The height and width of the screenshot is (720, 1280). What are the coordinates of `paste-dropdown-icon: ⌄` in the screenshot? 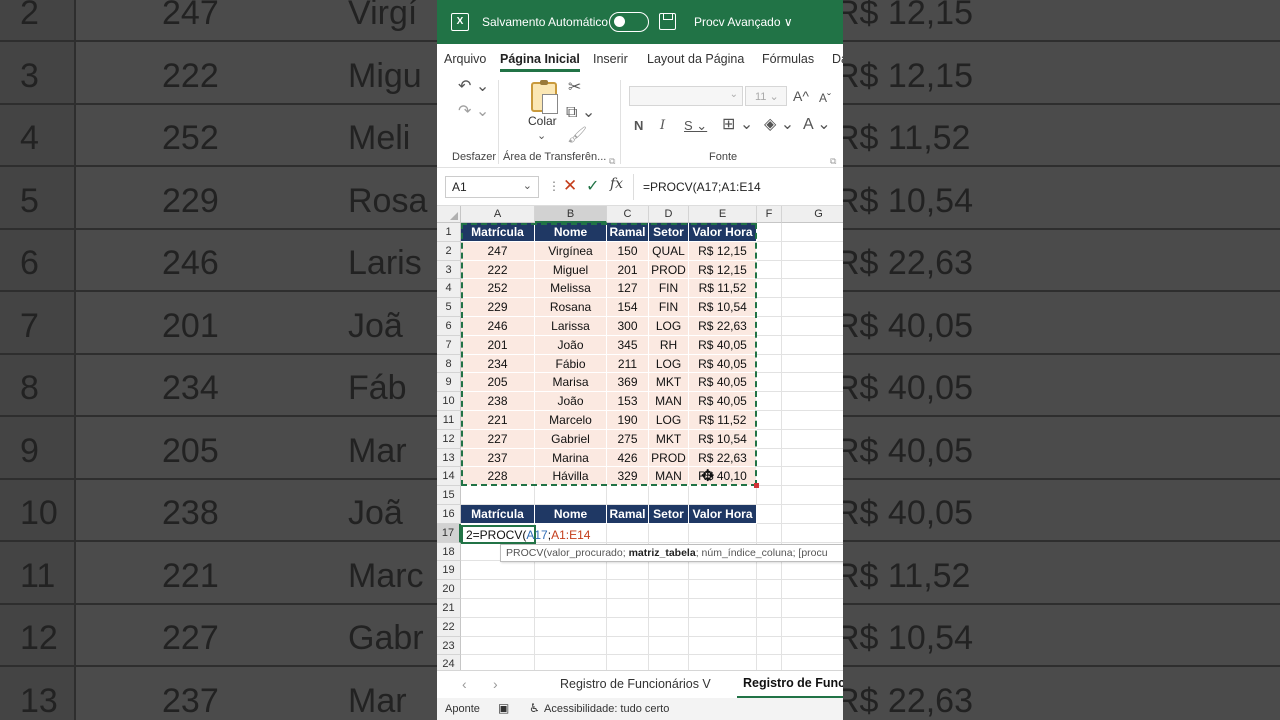 It's located at (541, 136).